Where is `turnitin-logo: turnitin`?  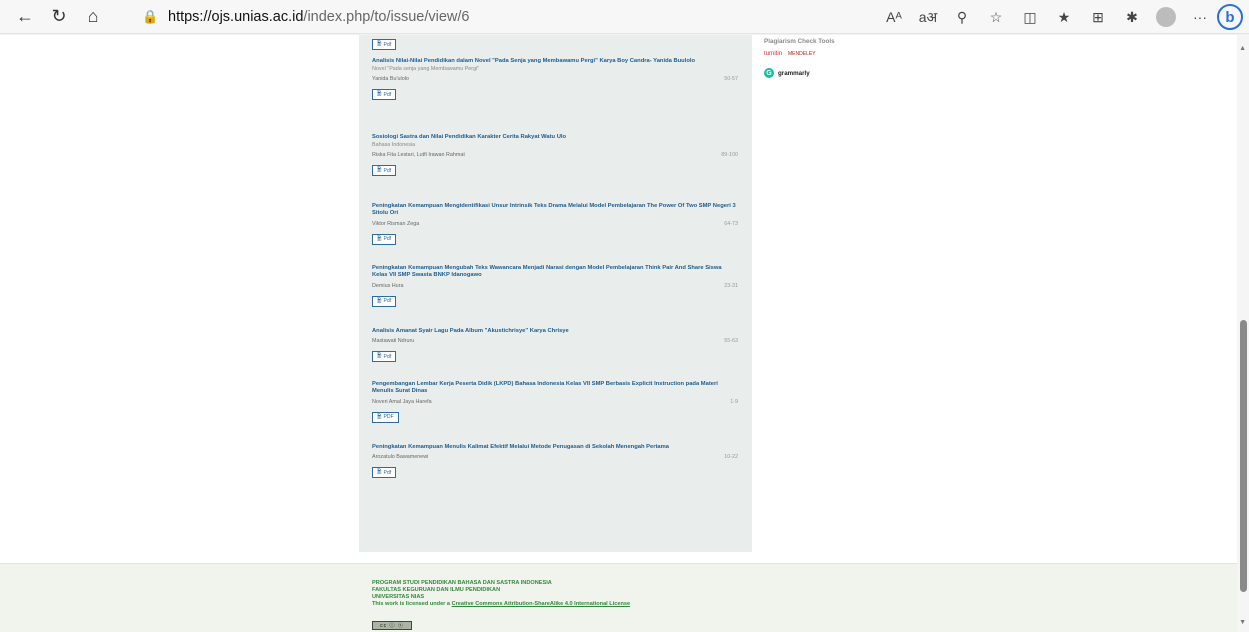
turnitin-logo: turnitin is located at coordinates (773, 54).